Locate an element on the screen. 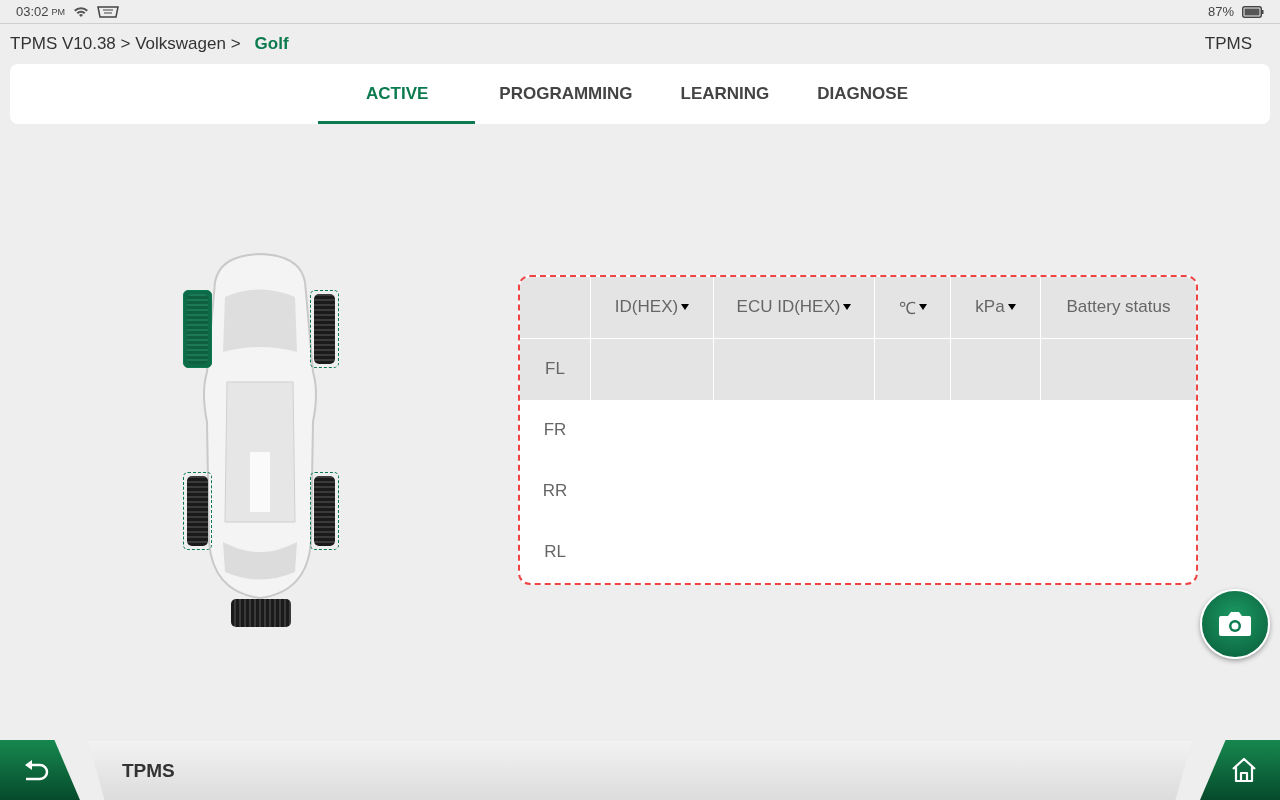  table-row: FR is located at coordinates (858, 430).